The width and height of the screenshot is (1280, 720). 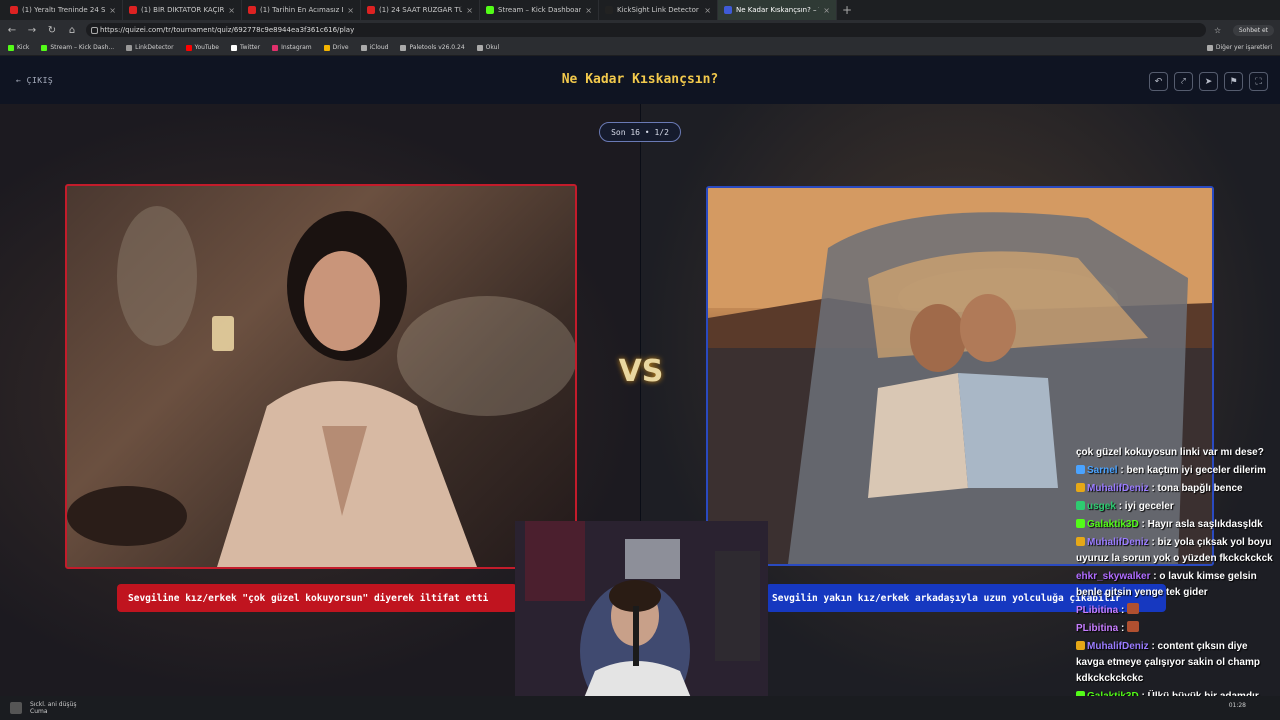 I want to click on weather-day: Cuma, so click(x=39, y=711).